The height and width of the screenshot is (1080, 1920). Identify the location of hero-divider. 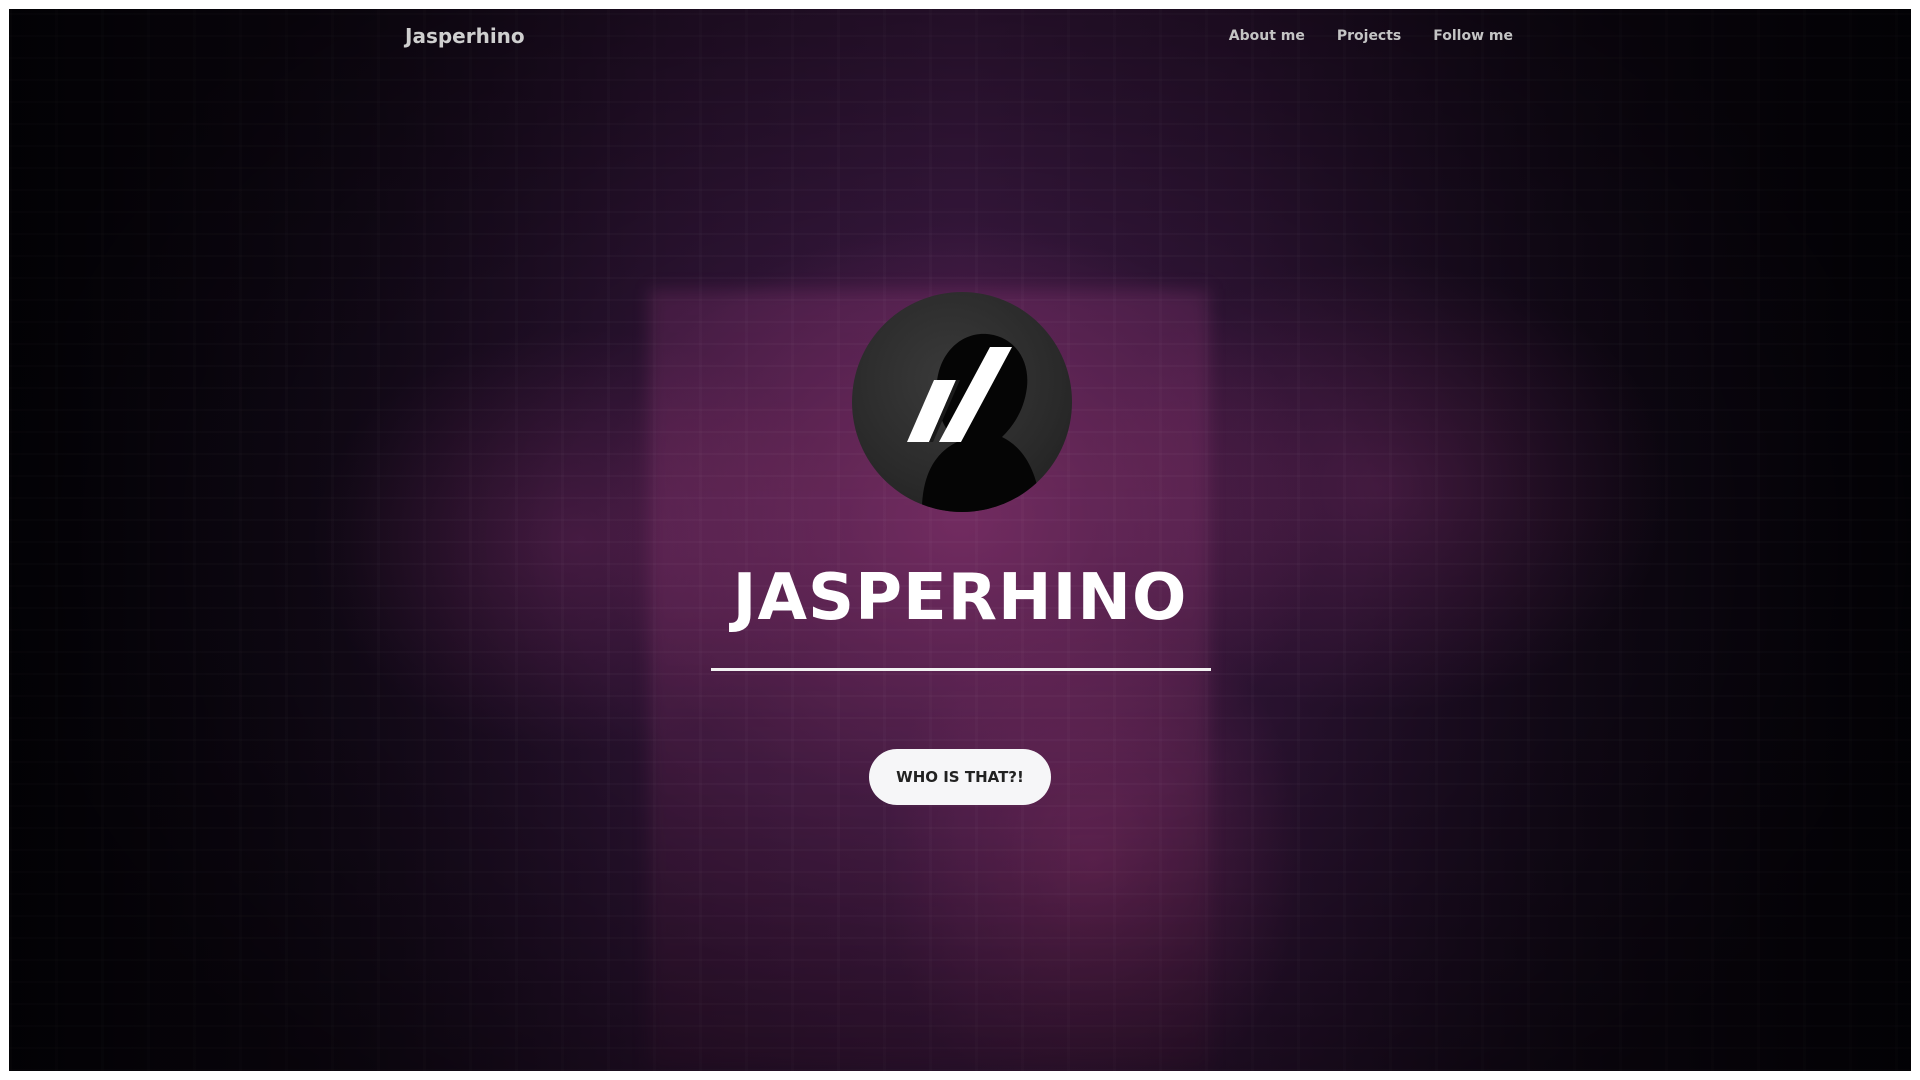
(961, 669).